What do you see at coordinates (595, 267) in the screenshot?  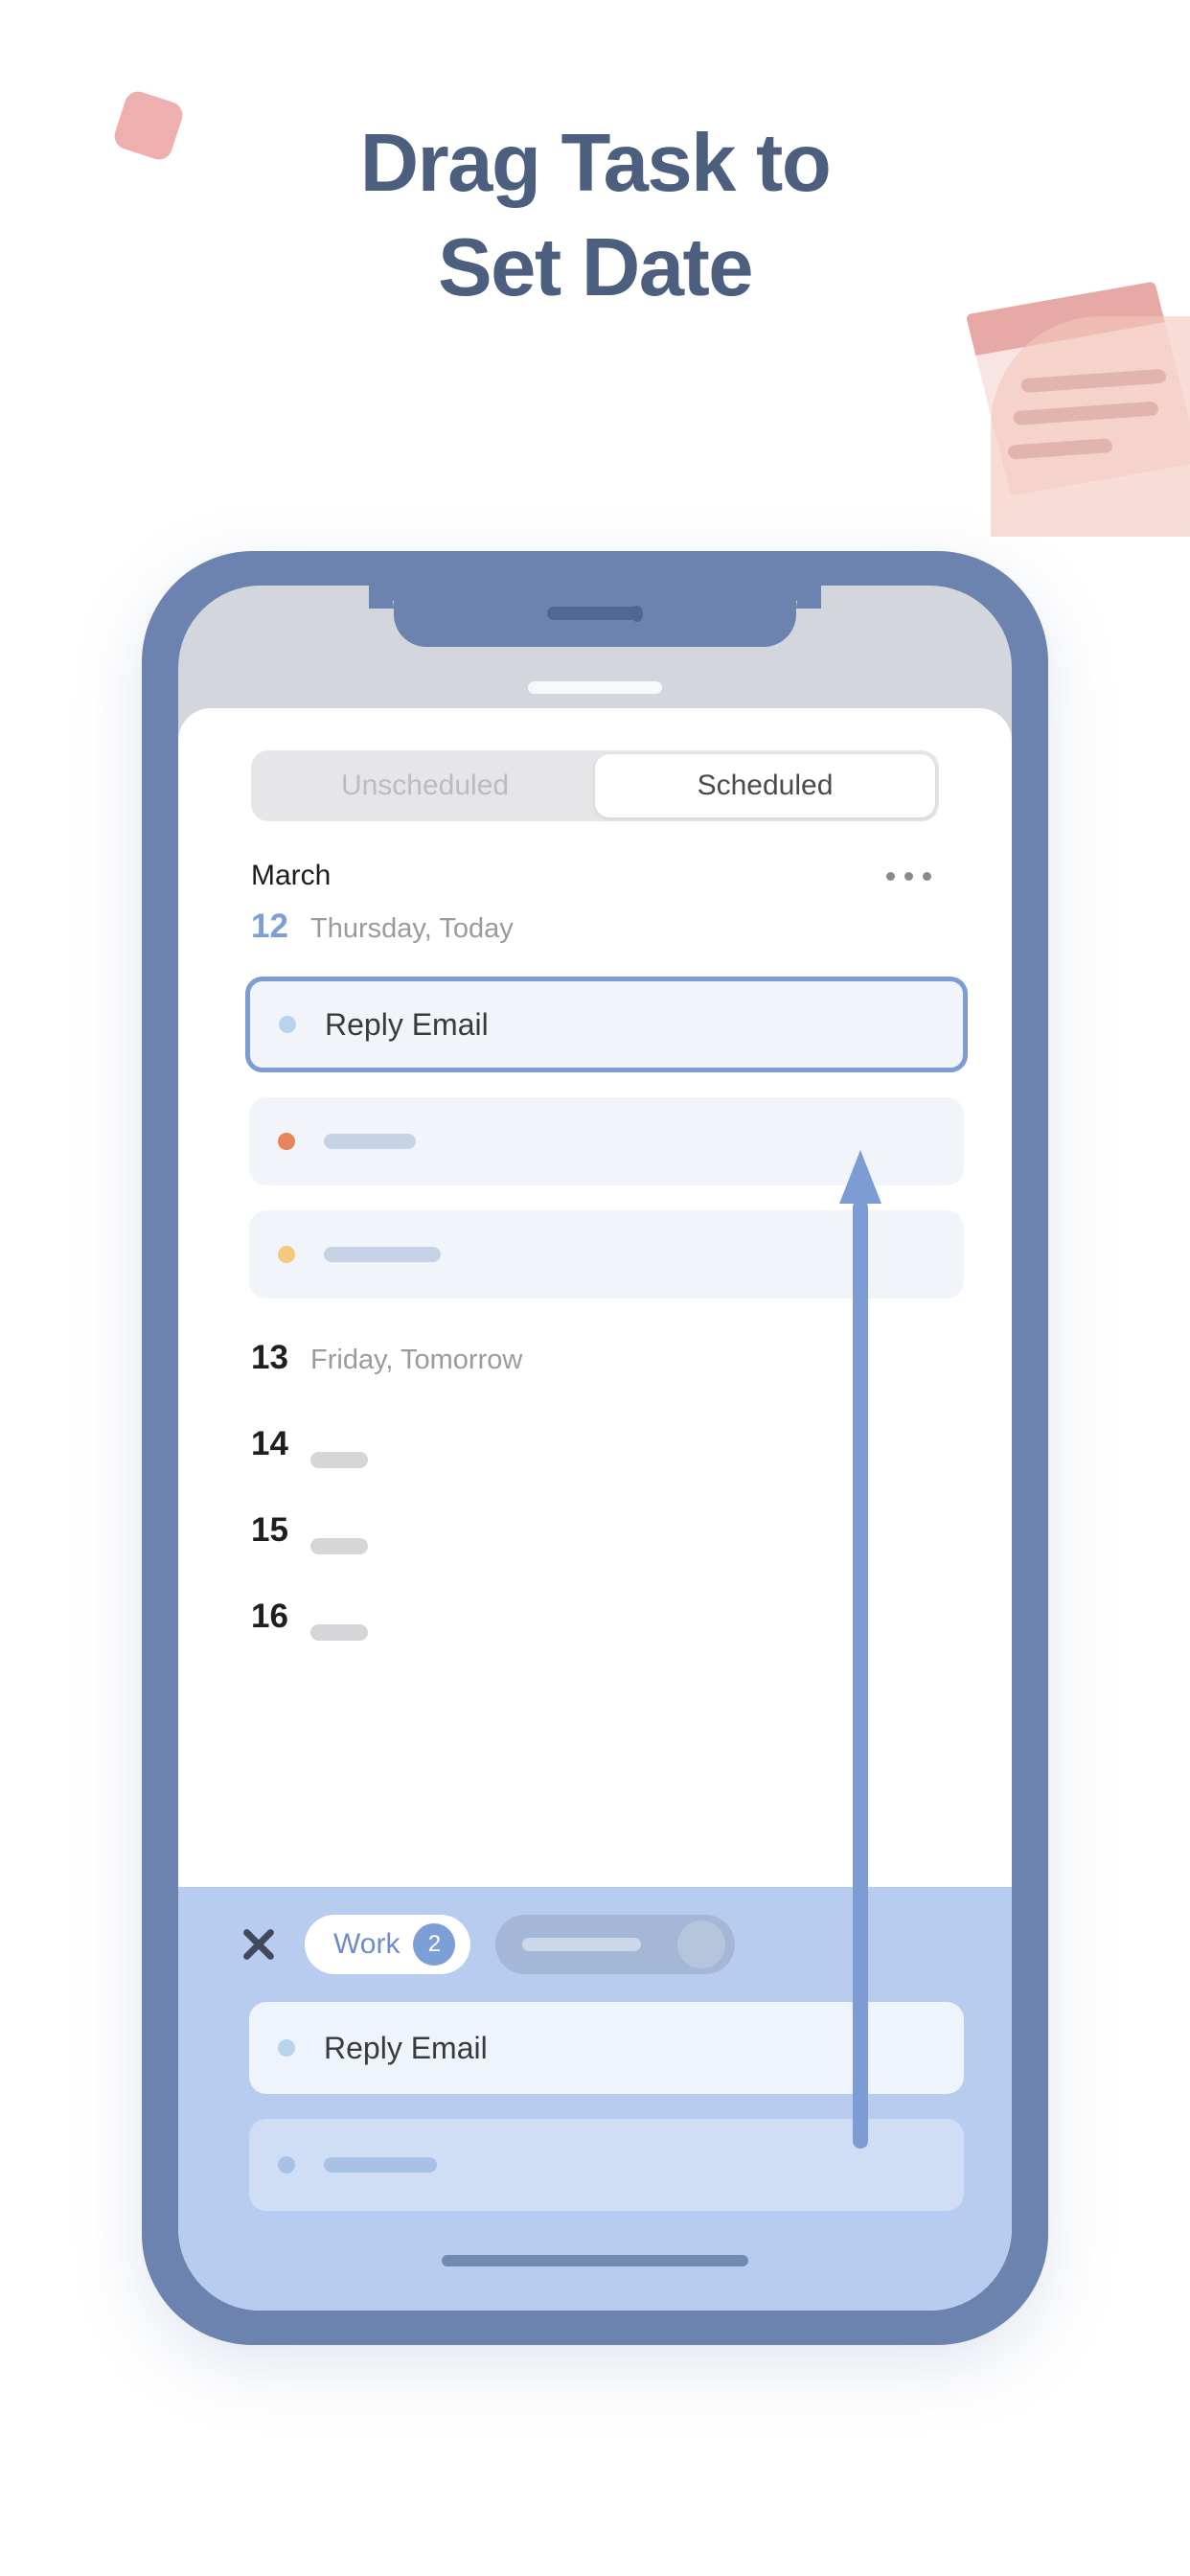 I see `page-title-line-2: Set Date` at bounding box center [595, 267].